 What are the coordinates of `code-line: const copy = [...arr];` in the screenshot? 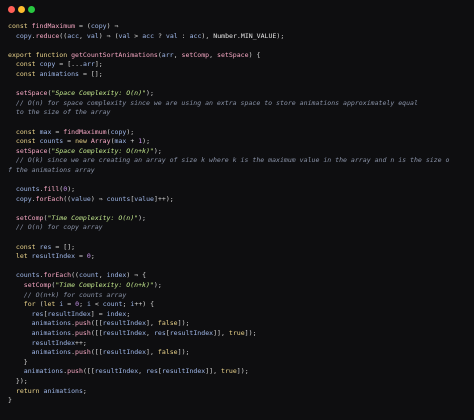 It's located at (59, 64).